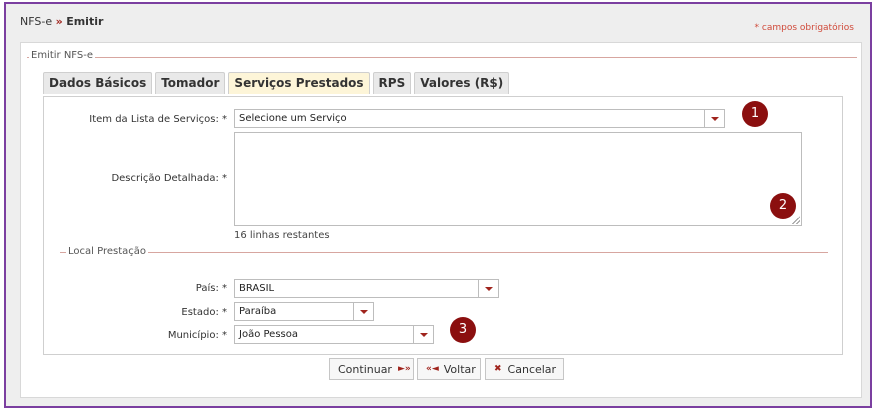  What do you see at coordinates (204, 312) in the screenshot?
I see `estado-label: Estado: *` at bounding box center [204, 312].